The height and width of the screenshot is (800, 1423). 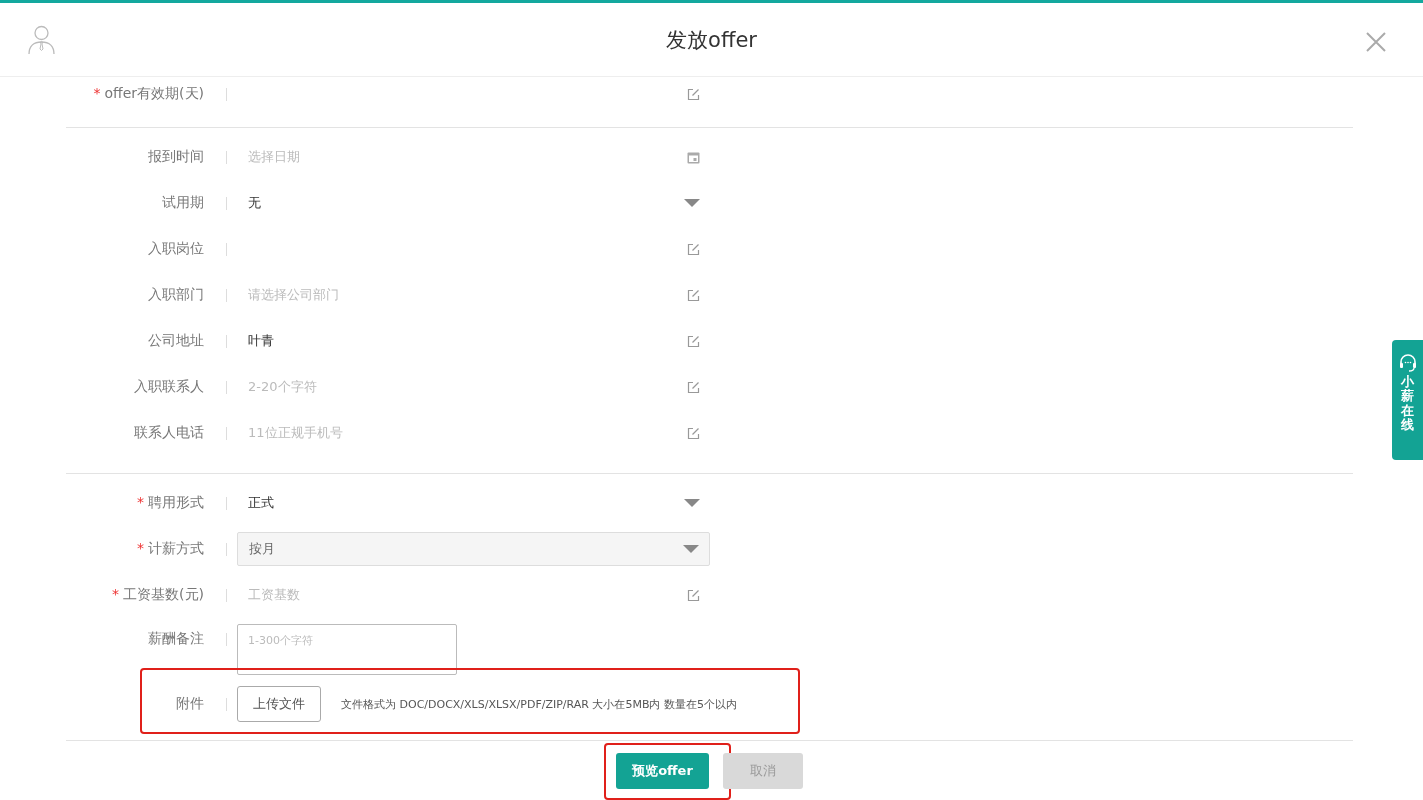 I want to click on calendar-icon, so click(x=693, y=157).